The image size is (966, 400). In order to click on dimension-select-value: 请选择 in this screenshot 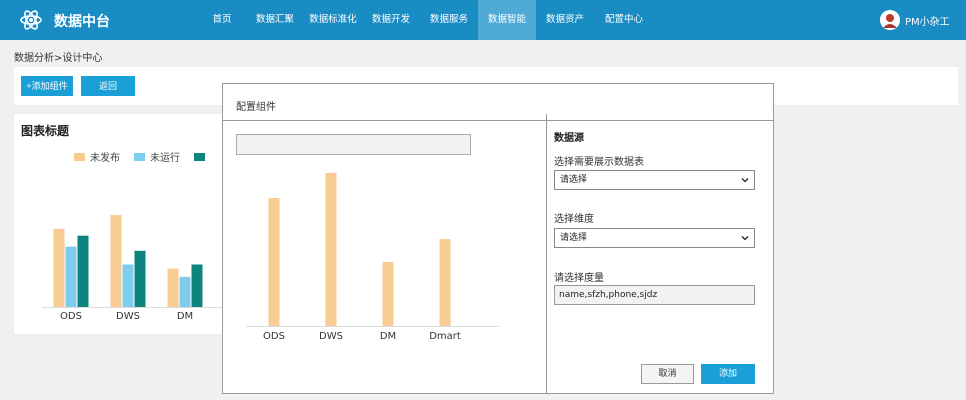, I will do `click(574, 238)`.